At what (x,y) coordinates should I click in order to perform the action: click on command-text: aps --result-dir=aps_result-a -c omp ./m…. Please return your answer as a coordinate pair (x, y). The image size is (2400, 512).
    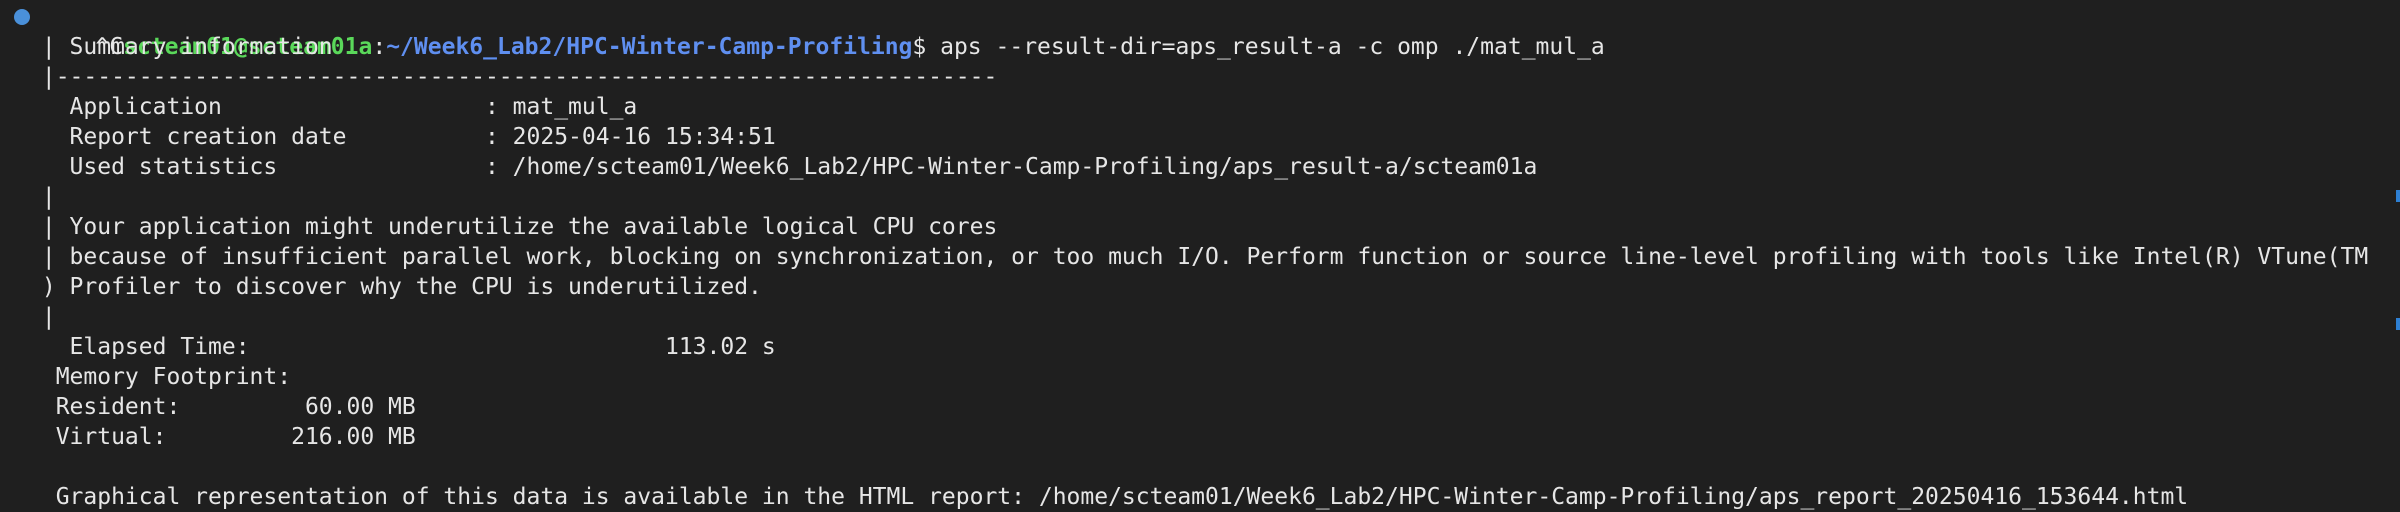
    Looking at the image, I should click on (1265, 47).